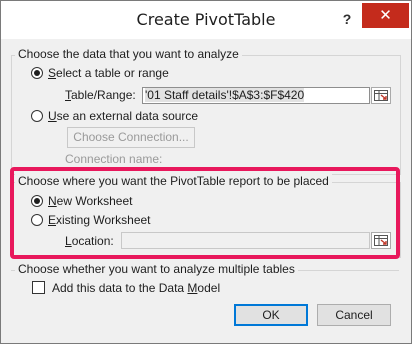  I want to click on external-source-option: Use an external data source, so click(114, 116).